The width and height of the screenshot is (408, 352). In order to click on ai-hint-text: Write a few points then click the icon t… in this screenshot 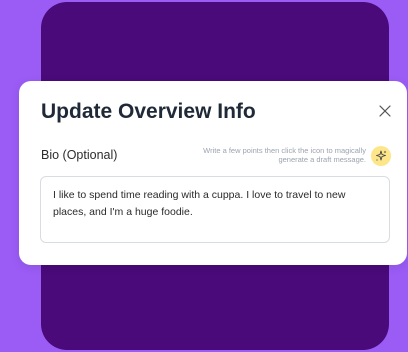, I will do `click(284, 155)`.